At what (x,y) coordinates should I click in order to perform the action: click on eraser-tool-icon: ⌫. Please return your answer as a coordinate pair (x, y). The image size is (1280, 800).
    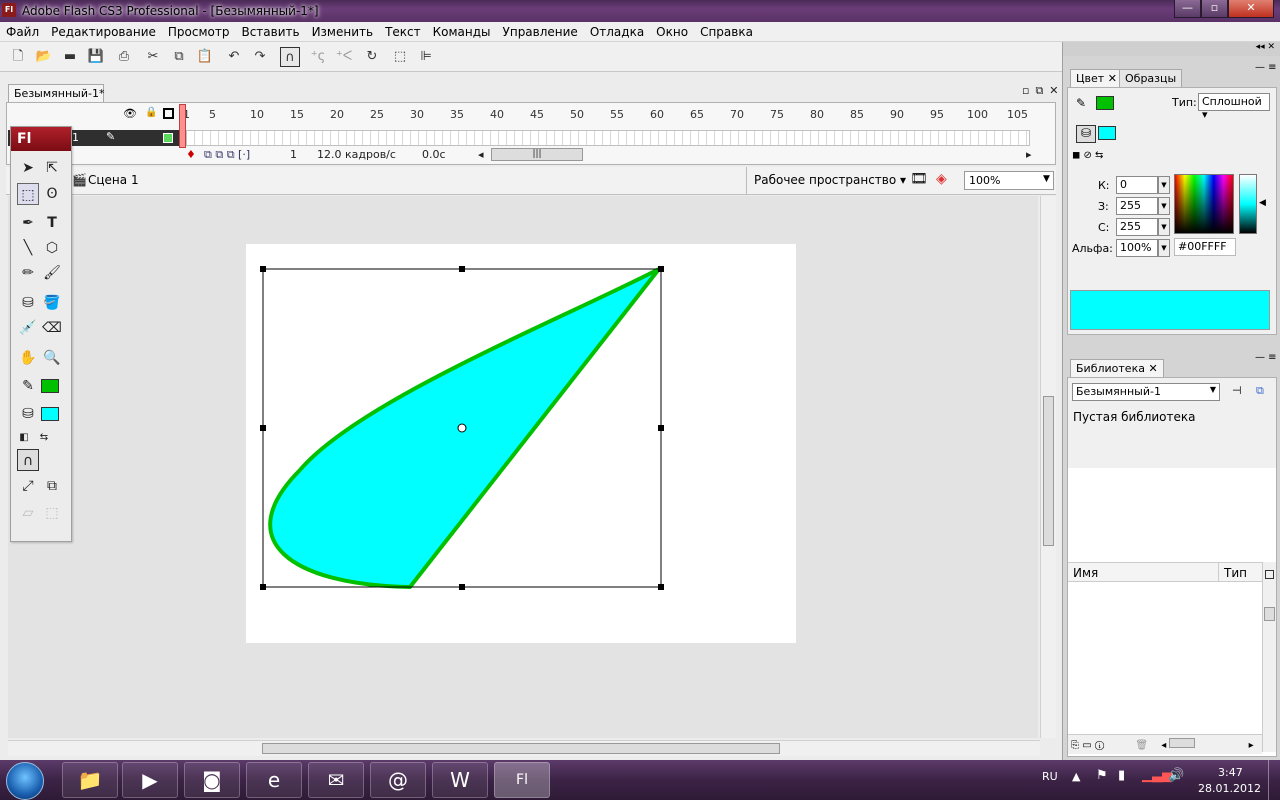
    Looking at the image, I should click on (52, 328).